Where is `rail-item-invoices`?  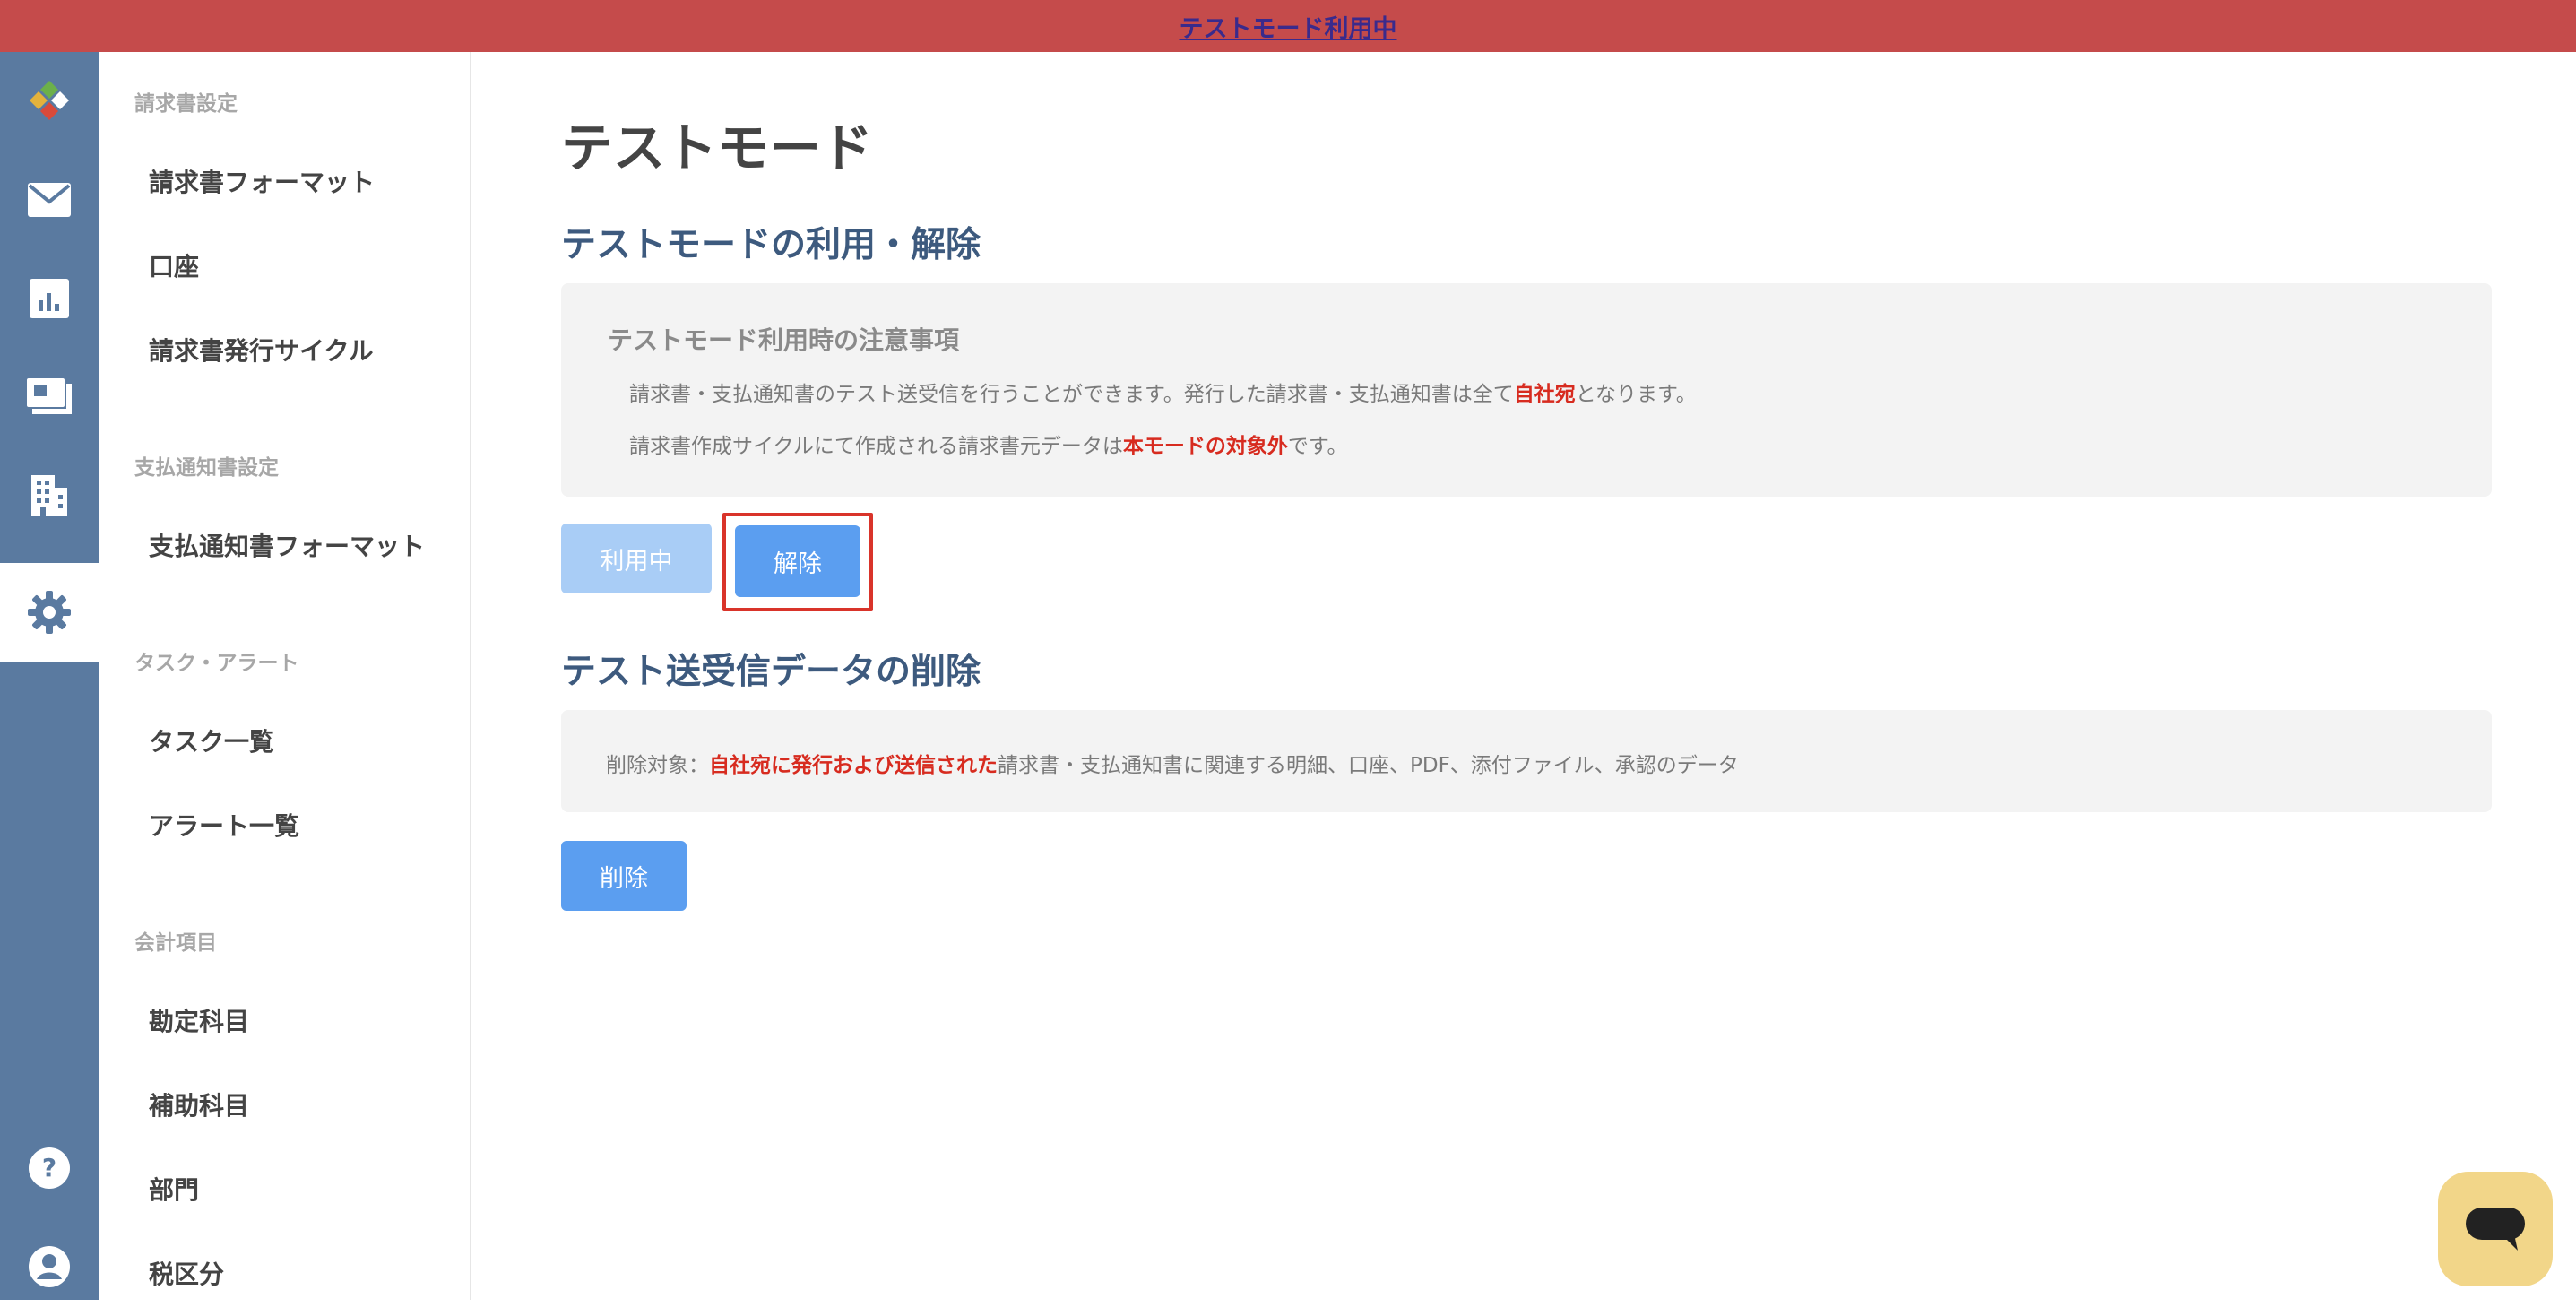 rail-item-invoices is located at coordinates (49, 397).